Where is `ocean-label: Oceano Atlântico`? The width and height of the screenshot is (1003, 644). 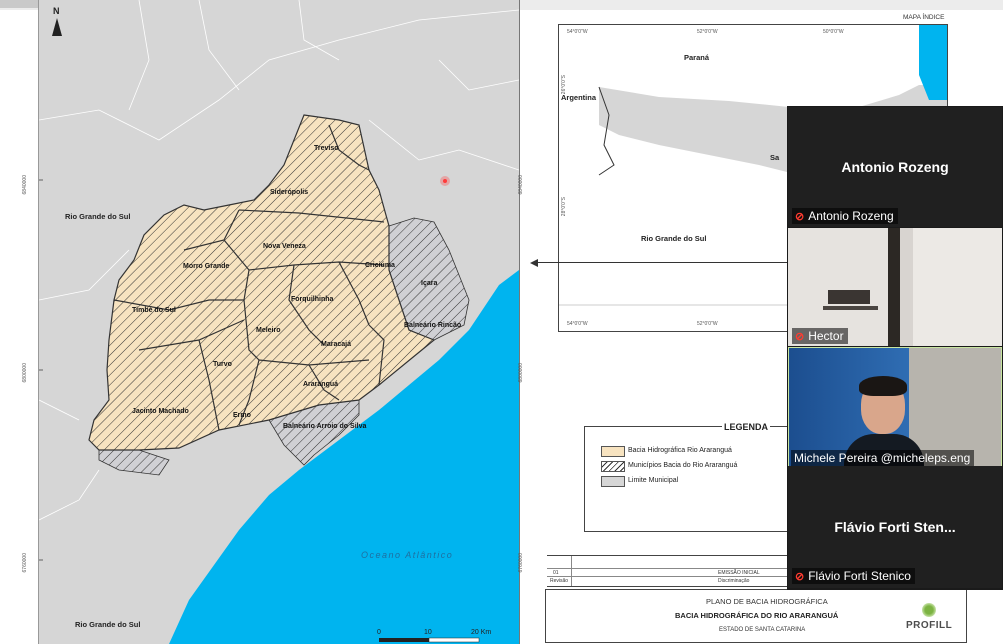 ocean-label: Oceano Atlântico is located at coordinates (407, 555).